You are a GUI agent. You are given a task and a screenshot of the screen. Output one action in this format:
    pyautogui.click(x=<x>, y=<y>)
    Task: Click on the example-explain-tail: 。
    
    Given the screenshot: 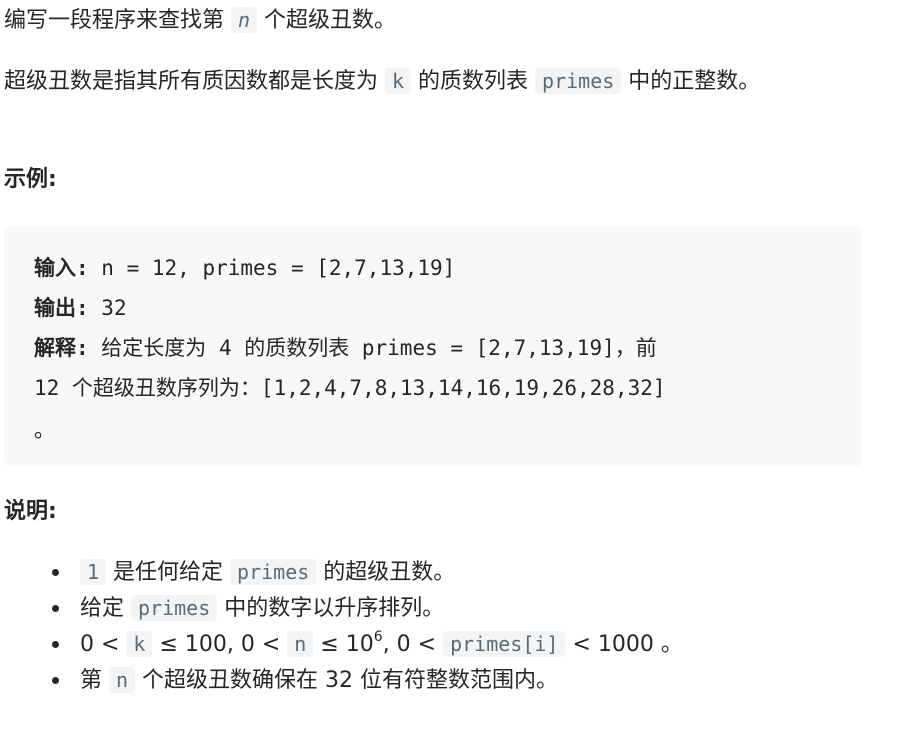 What is the action you would take?
    pyautogui.click(x=44, y=430)
    